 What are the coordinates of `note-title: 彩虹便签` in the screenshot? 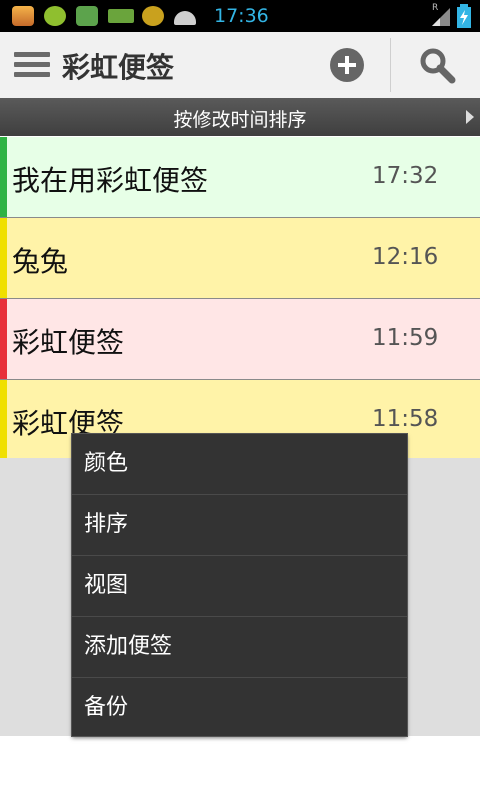 It's located at (68, 342).